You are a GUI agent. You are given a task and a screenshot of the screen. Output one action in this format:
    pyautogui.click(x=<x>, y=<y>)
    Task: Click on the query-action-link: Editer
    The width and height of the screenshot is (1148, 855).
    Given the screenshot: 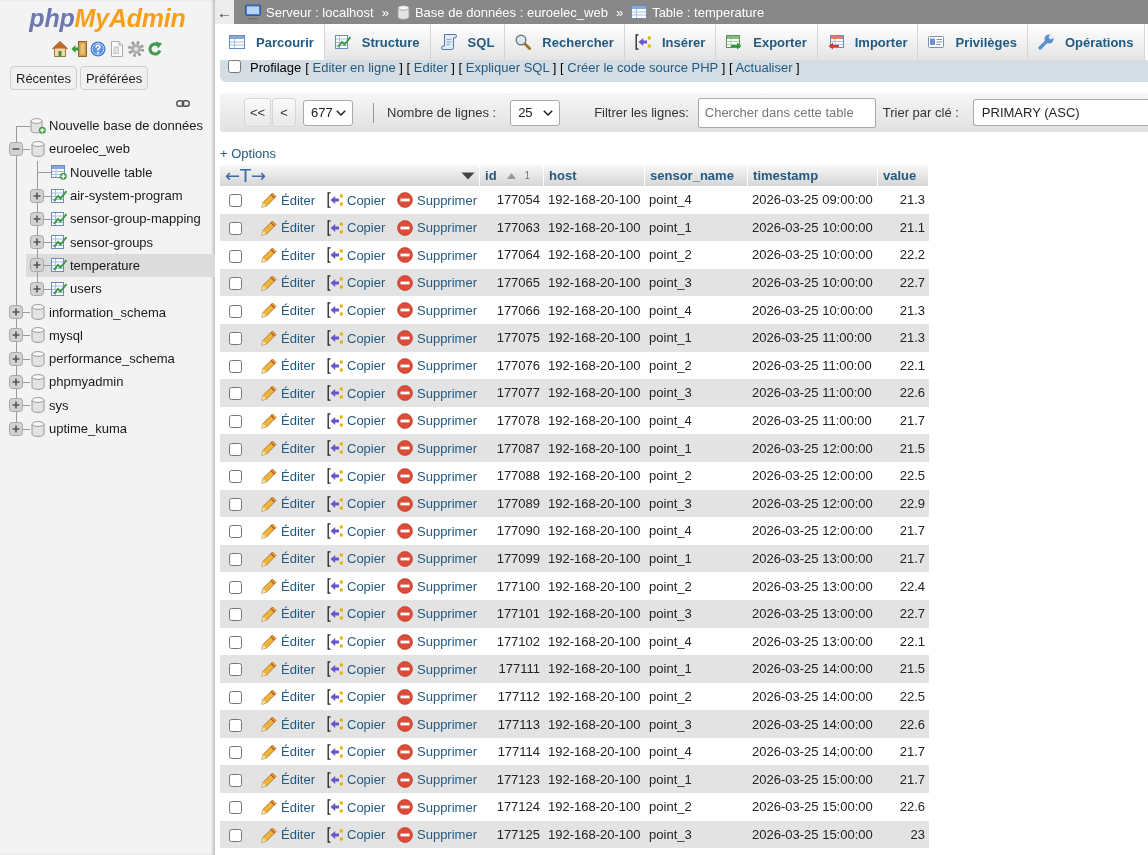 What is the action you would take?
    pyautogui.click(x=430, y=67)
    